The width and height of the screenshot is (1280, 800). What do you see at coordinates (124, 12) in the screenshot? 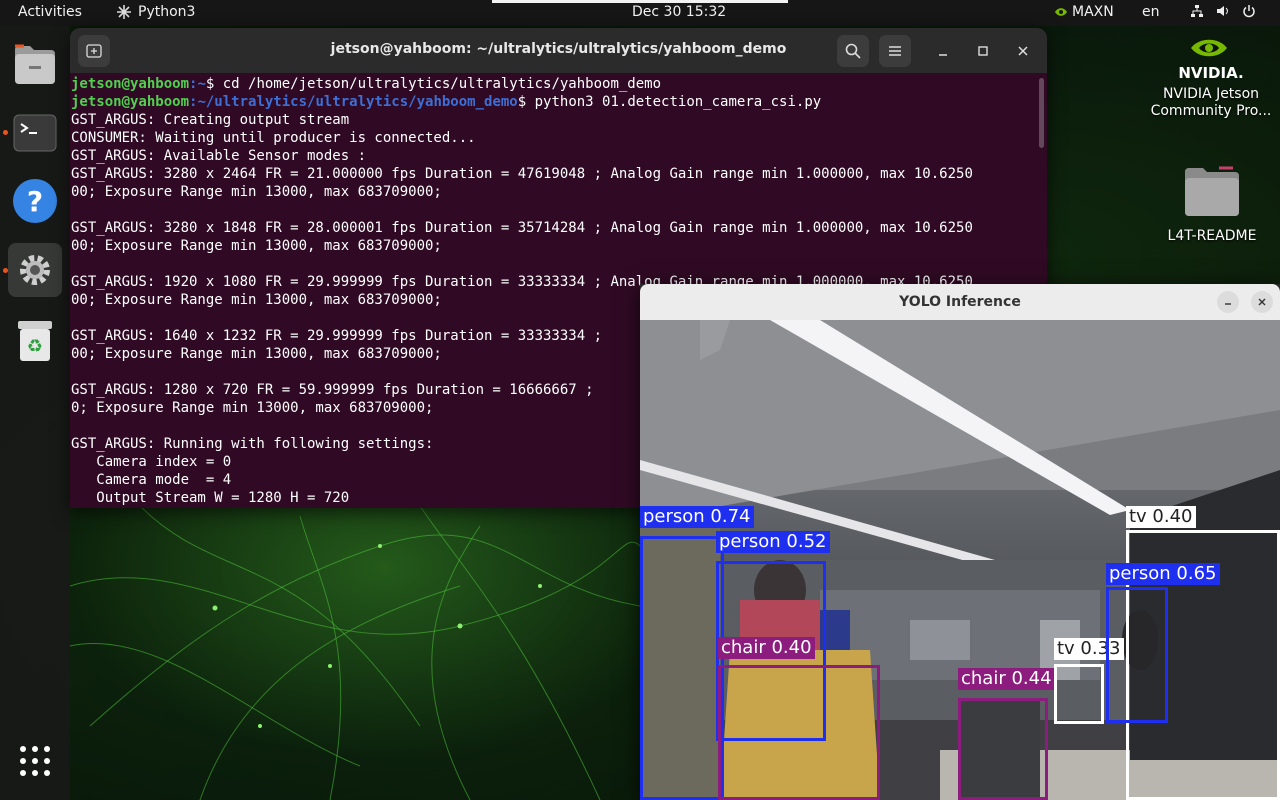
I see `python-app-icon` at bounding box center [124, 12].